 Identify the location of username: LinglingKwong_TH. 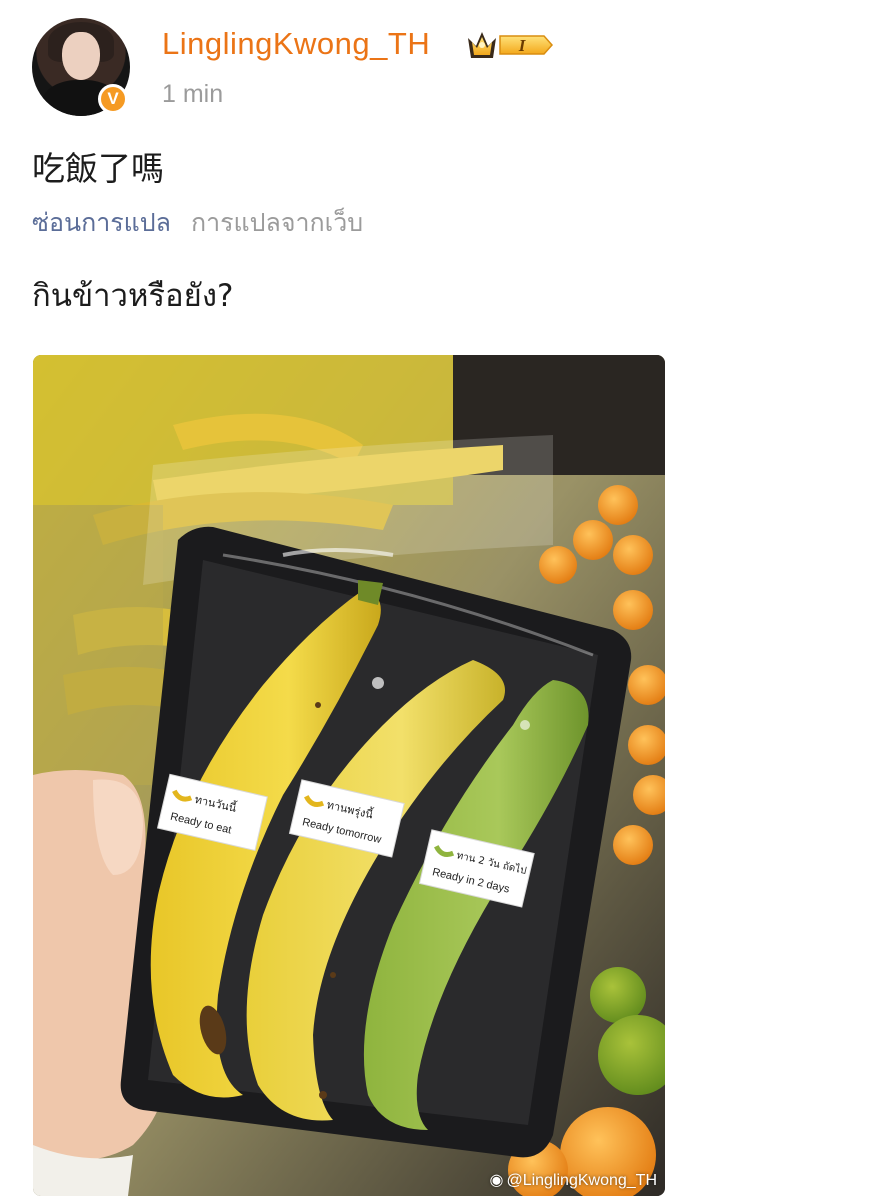
(296, 44).